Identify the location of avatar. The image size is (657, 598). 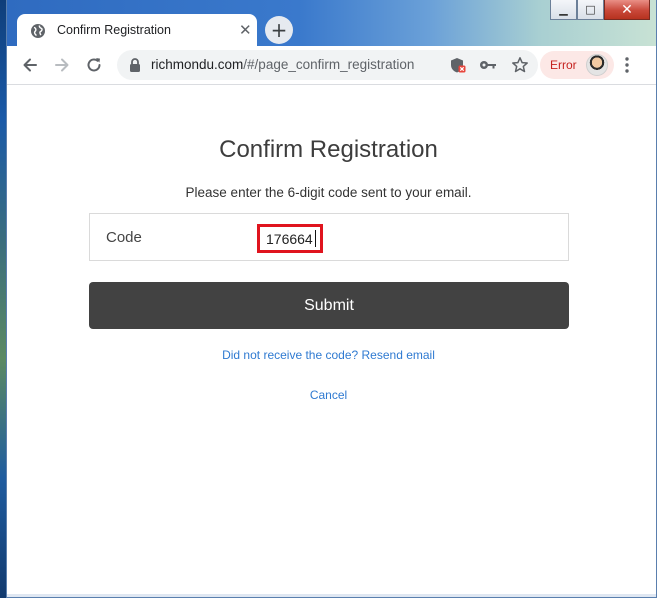
(597, 65).